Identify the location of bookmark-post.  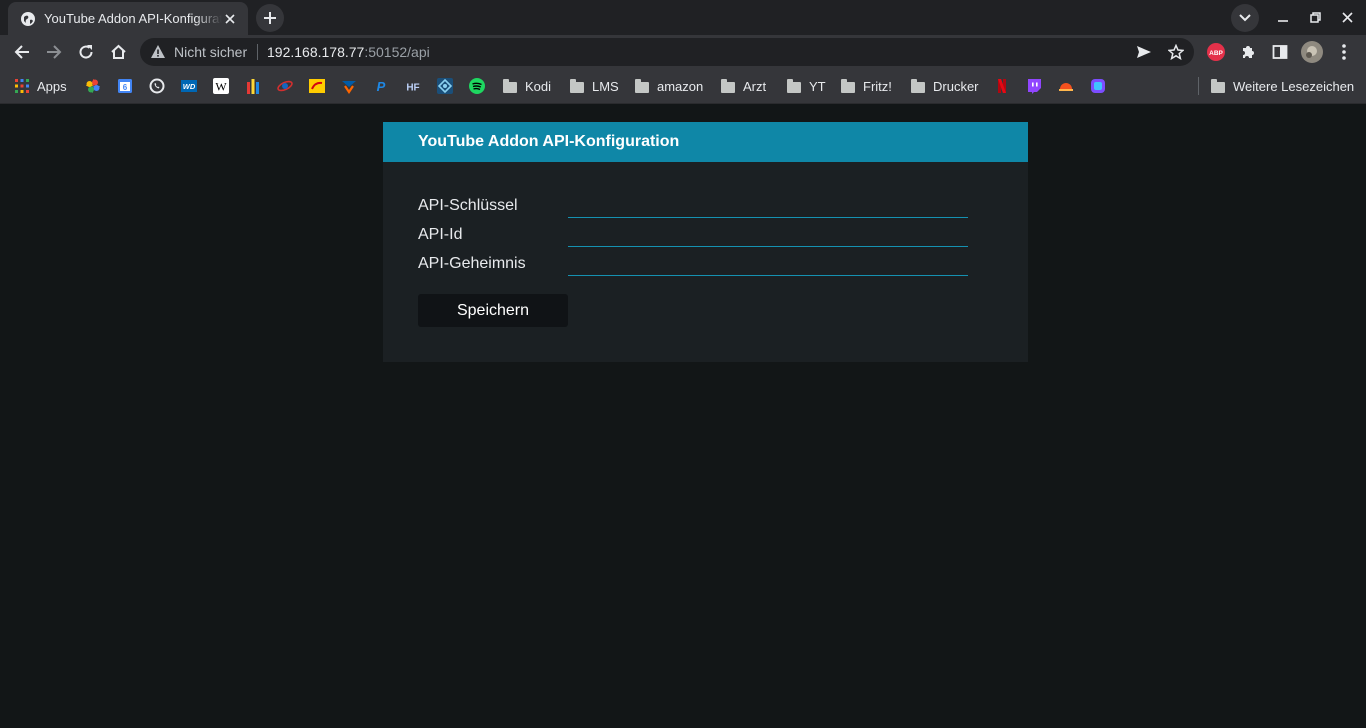
(317, 86).